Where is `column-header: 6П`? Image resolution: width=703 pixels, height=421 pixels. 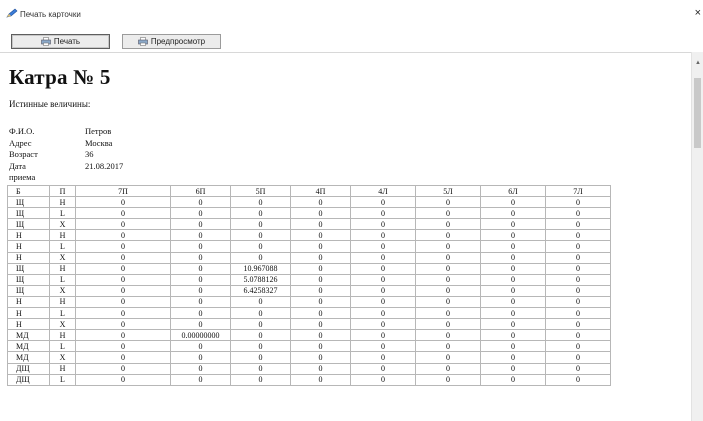 column-header: 6П is located at coordinates (200, 191).